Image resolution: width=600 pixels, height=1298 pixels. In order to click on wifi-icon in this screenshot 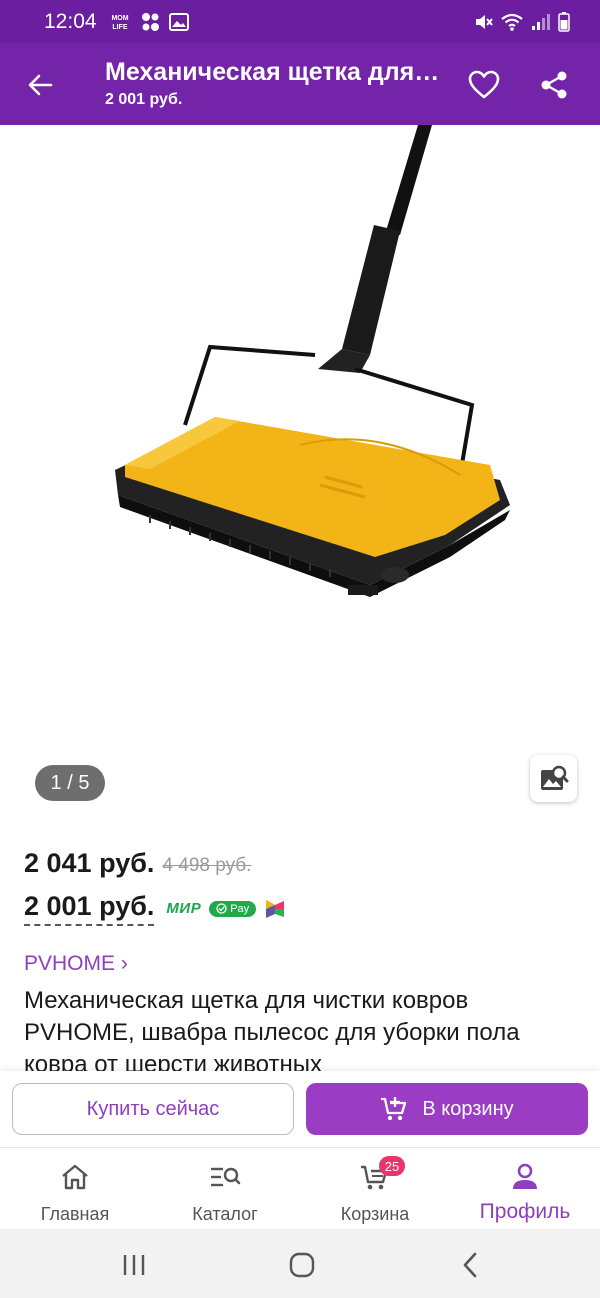, I will do `click(512, 22)`.